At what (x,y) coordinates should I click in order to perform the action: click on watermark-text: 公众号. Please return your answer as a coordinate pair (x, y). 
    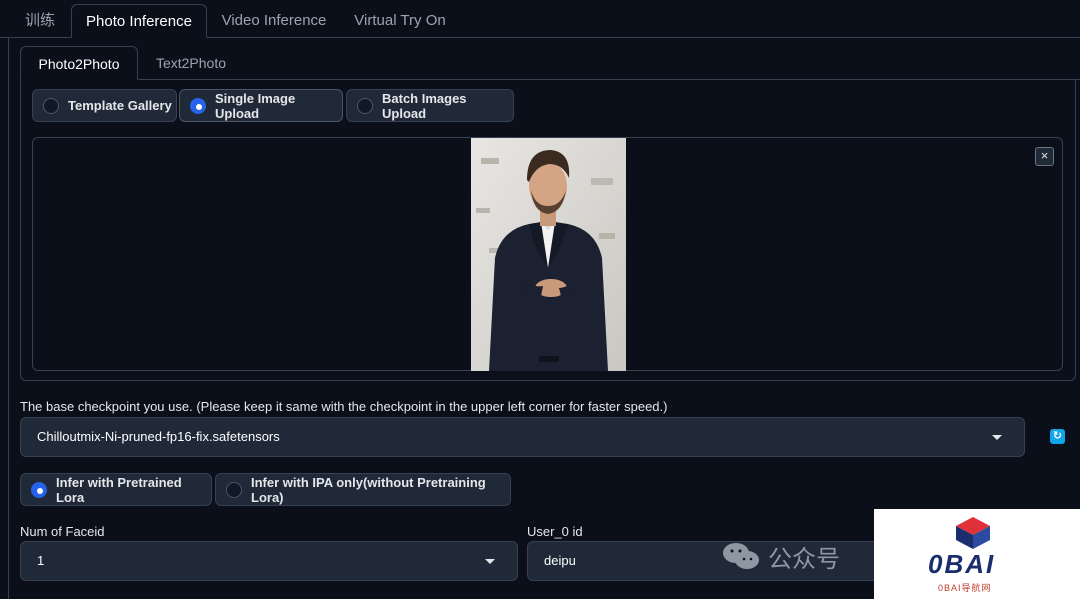
    Looking at the image, I should click on (804, 559).